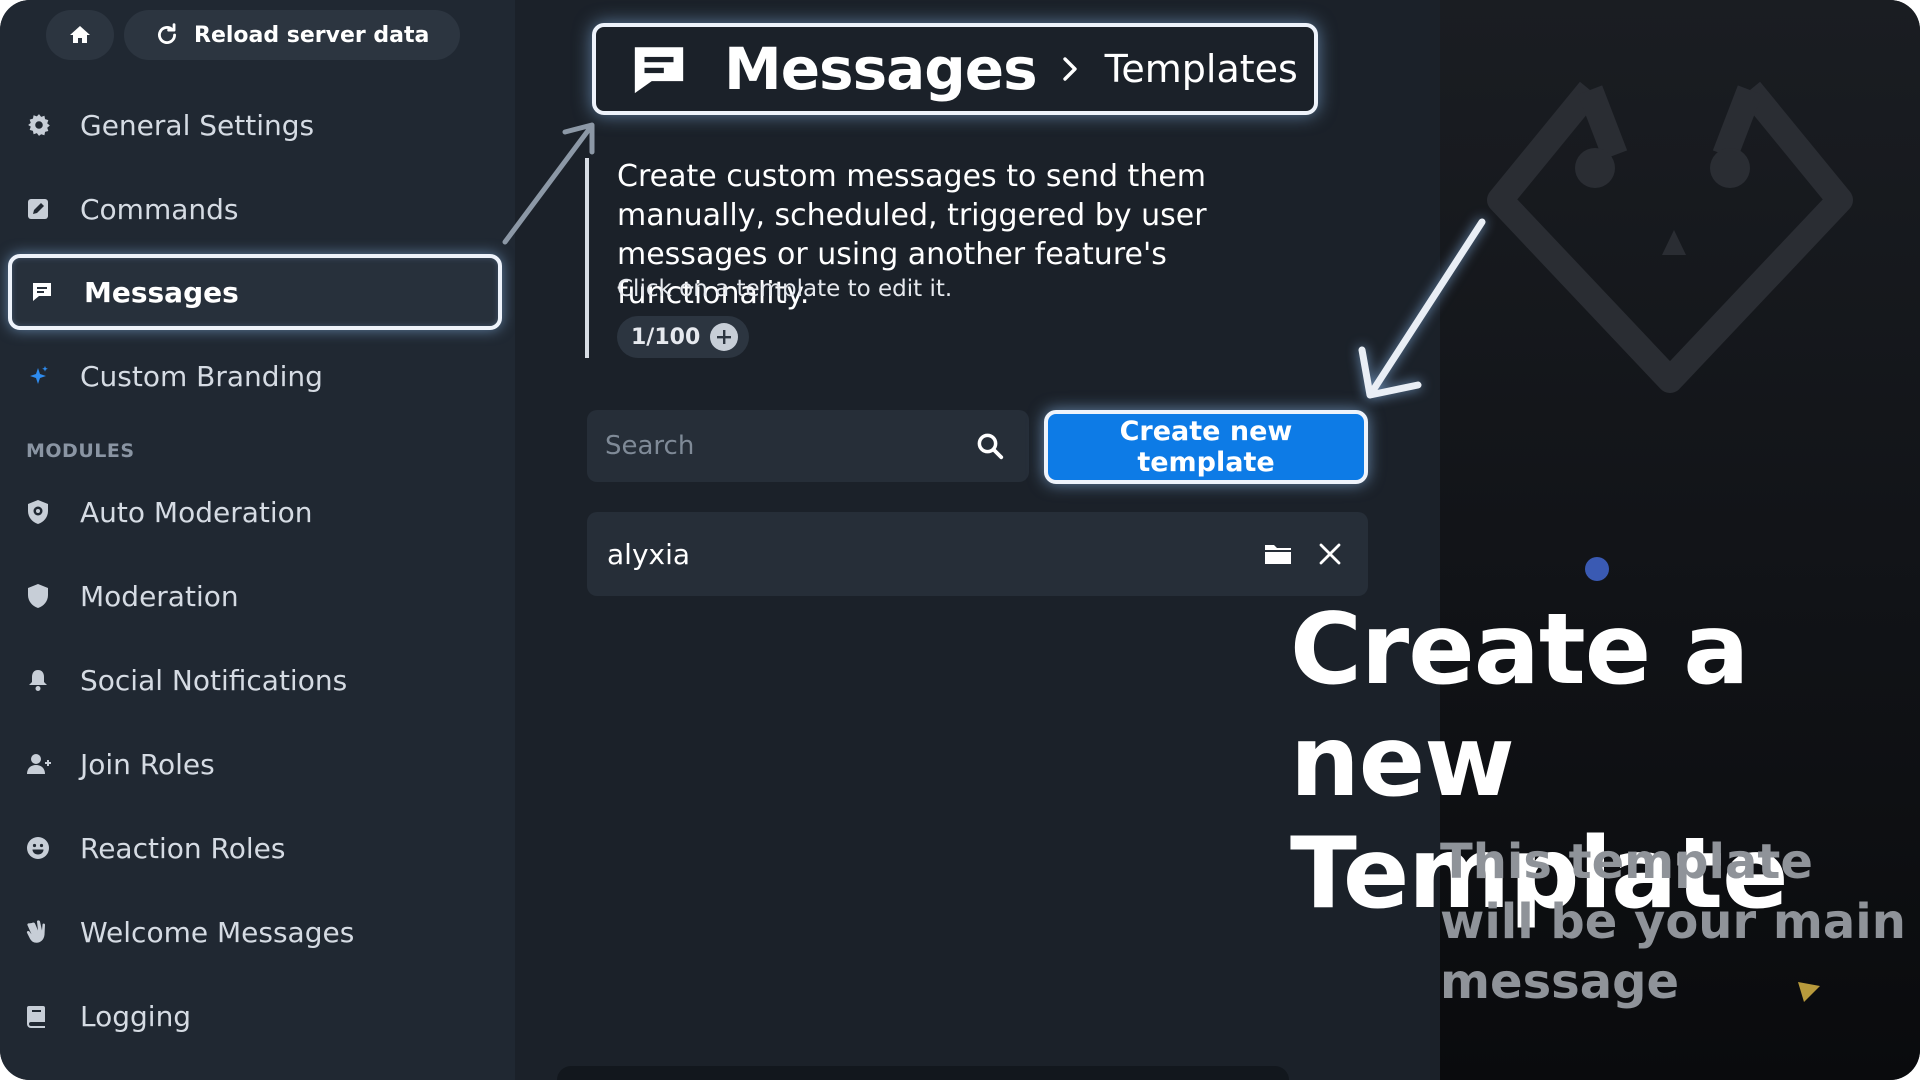  Describe the element at coordinates (666, 337) in the screenshot. I see `template-count: 1/100` at that location.